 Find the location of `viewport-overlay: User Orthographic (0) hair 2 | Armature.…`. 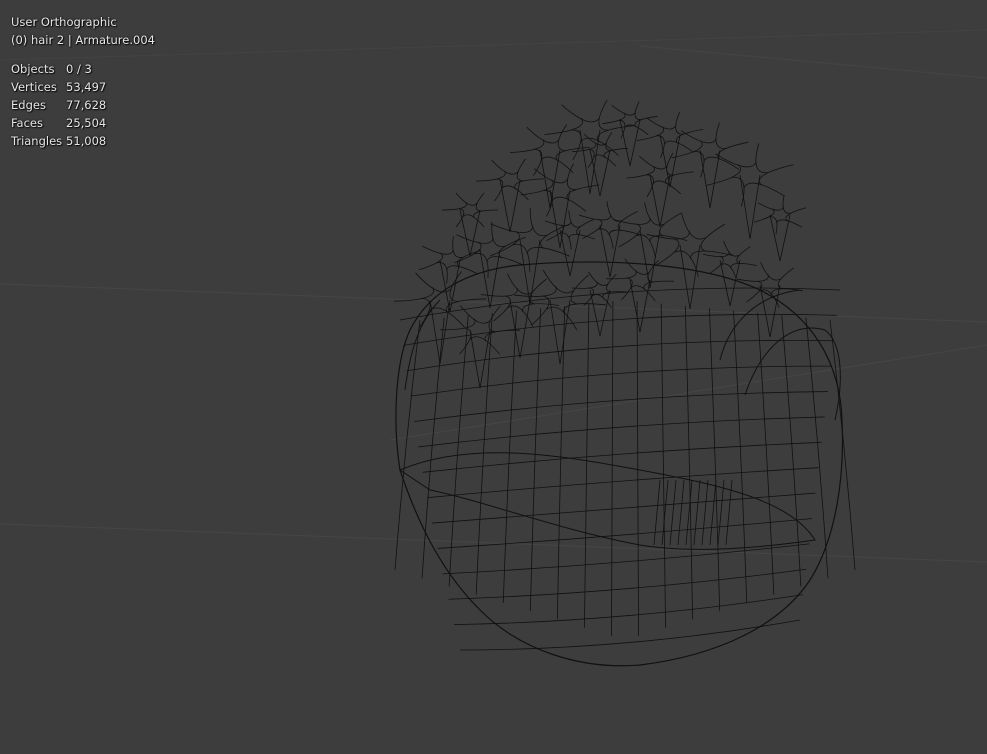

viewport-overlay: User Orthographic (0) hair 2 | Armature.… is located at coordinates (83, 81).